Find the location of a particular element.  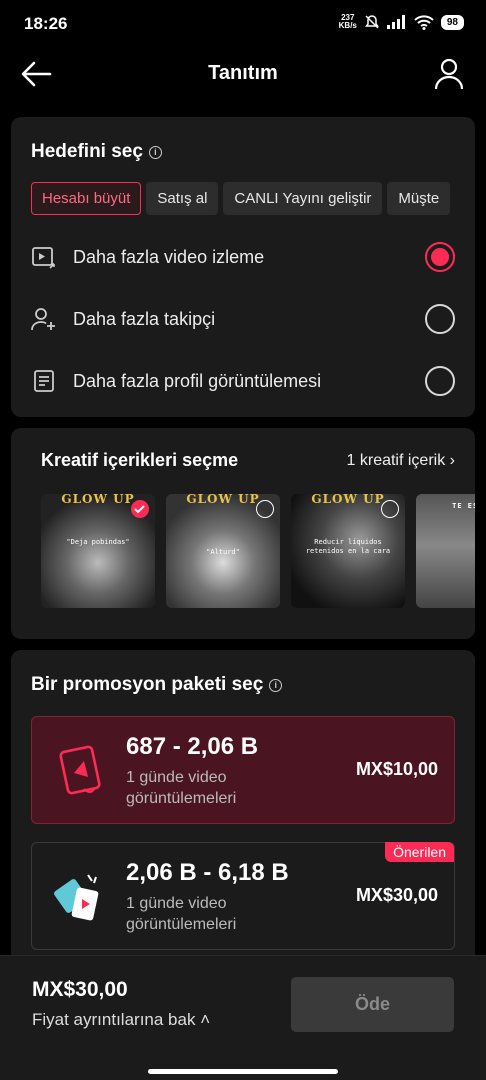

home-indicator is located at coordinates (243, 1071).